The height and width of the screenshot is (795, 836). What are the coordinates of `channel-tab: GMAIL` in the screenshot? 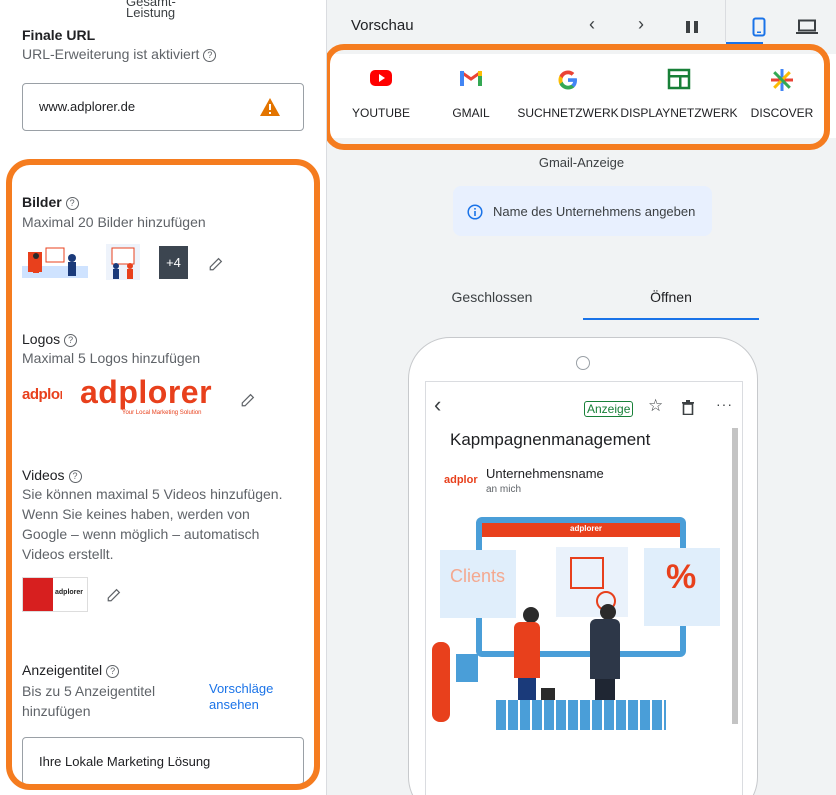 It's located at (471, 94).